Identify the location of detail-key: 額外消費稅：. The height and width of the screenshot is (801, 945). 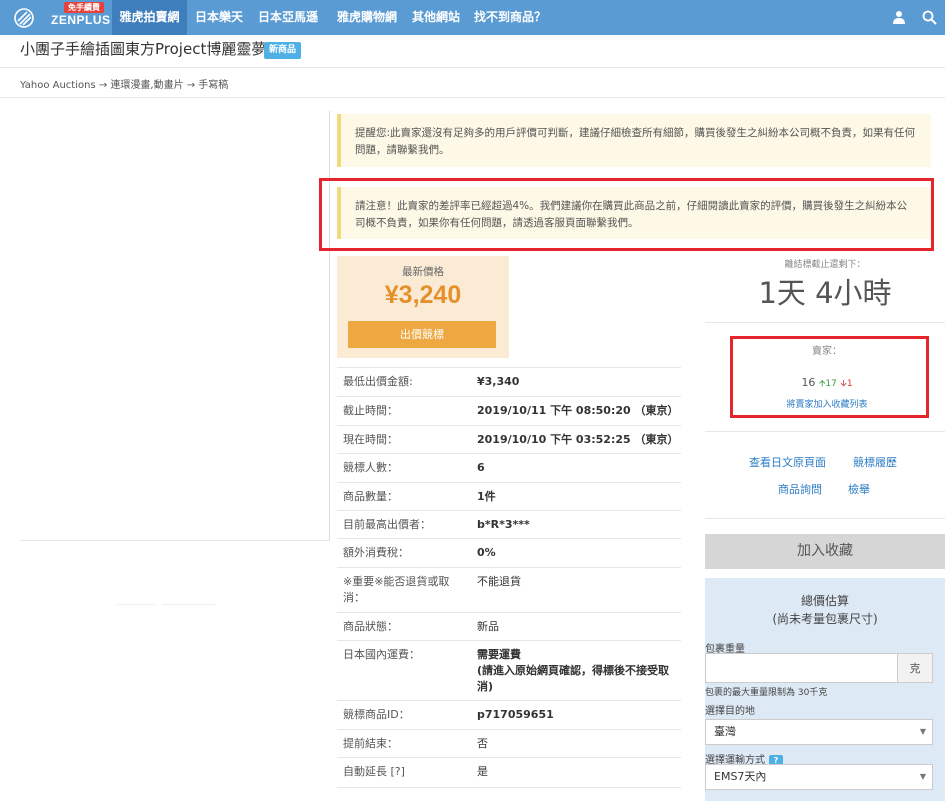
(376, 552).